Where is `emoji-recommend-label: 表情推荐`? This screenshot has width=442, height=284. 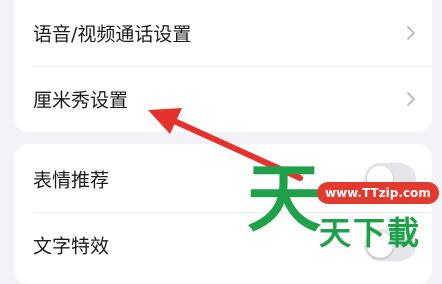
emoji-recommend-label: 表情推荐 is located at coordinates (71, 180).